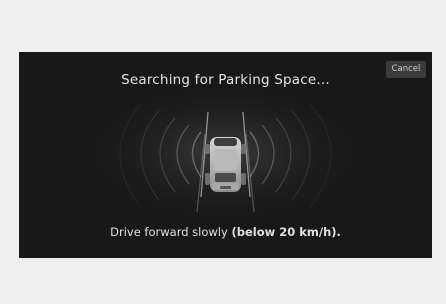 Image resolution: width=446 pixels, height=304 pixels. Describe the element at coordinates (406, 69) in the screenshot. I see `cancel-button: Cancel` at that location.